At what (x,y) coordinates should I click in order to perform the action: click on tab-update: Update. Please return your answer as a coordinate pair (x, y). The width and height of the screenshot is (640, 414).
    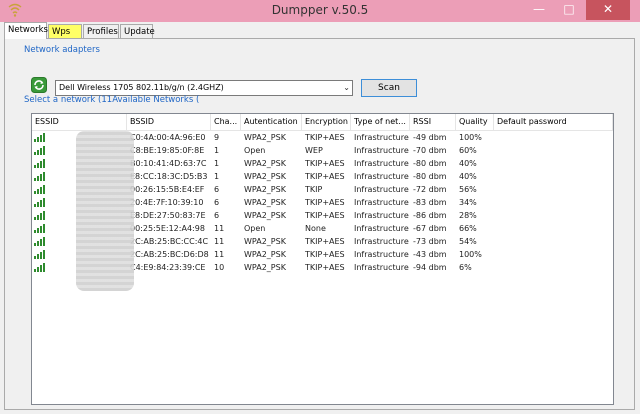
    Looking at the image, I should click on (137, 31).